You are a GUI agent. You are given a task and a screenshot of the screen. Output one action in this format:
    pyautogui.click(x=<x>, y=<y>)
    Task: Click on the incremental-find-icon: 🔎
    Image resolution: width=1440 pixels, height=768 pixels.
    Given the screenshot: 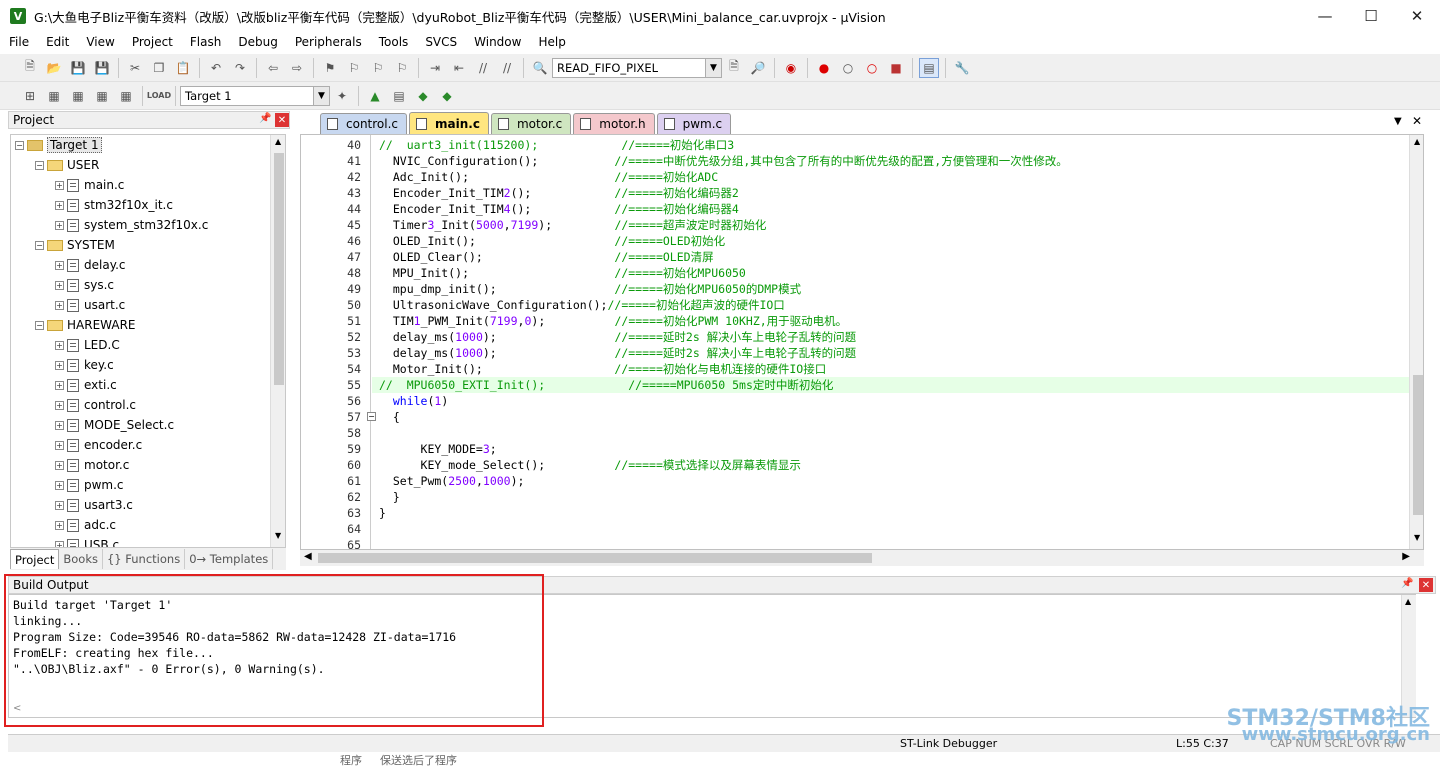 What is the action you would take?
    pyautogui.click(x=758, y=68)
    